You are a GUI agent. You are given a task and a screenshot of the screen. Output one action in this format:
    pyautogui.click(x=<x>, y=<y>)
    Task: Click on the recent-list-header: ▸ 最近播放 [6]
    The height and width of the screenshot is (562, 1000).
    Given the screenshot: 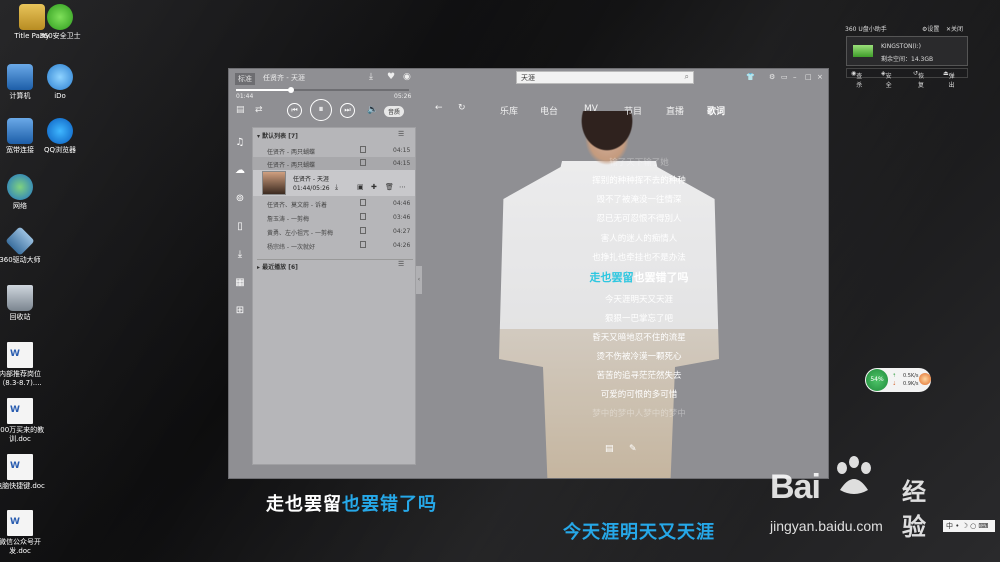 What is the action you would take?
    pyautogui.click(x=335, y=265)
    